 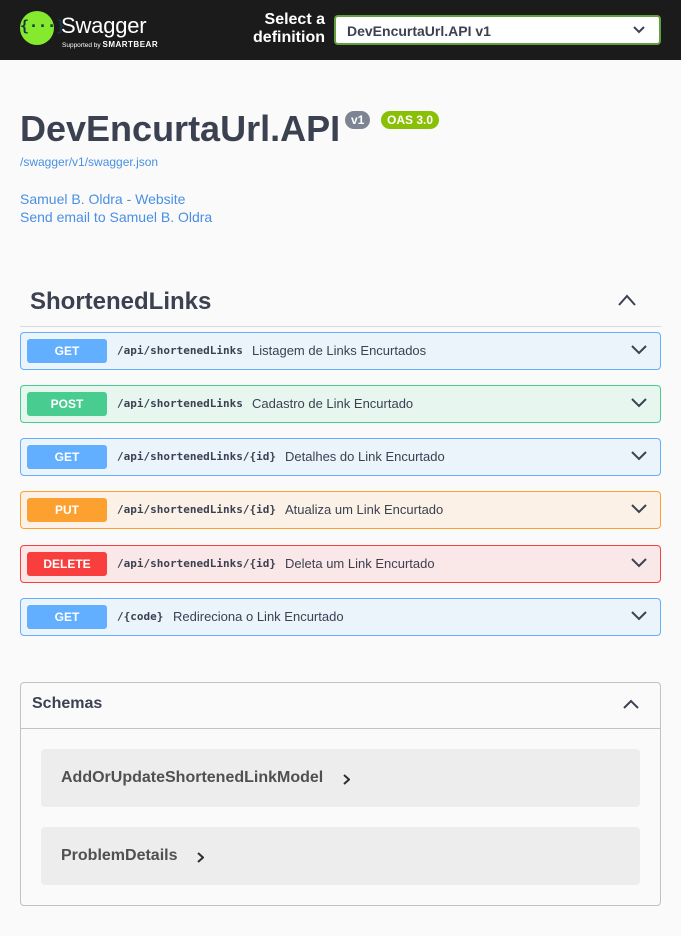 I want to click on method-badge: POST, so click(x=67, y=404).